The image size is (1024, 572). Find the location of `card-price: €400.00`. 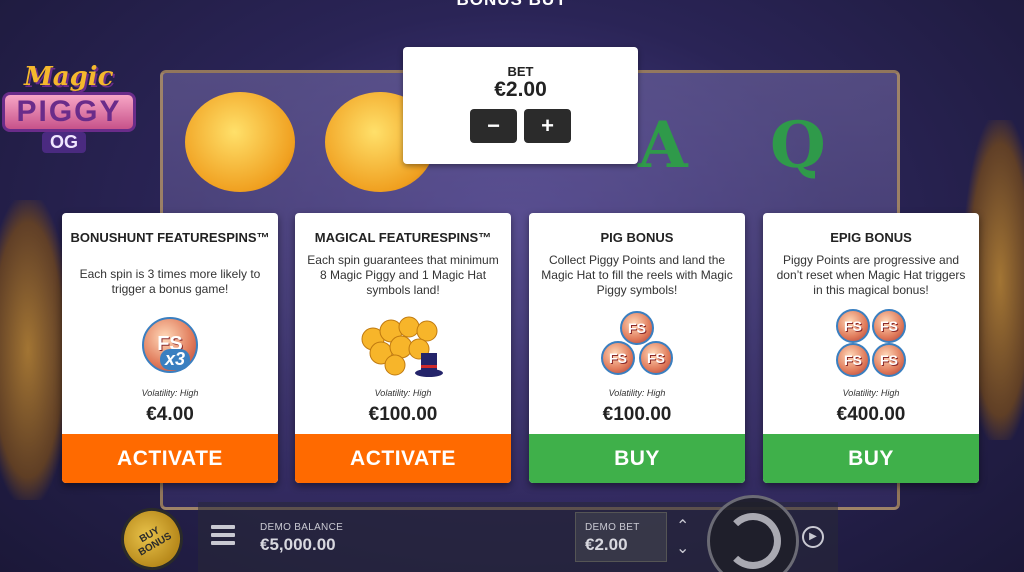

card-price: €400.00 is located at coordinates (871, 414).